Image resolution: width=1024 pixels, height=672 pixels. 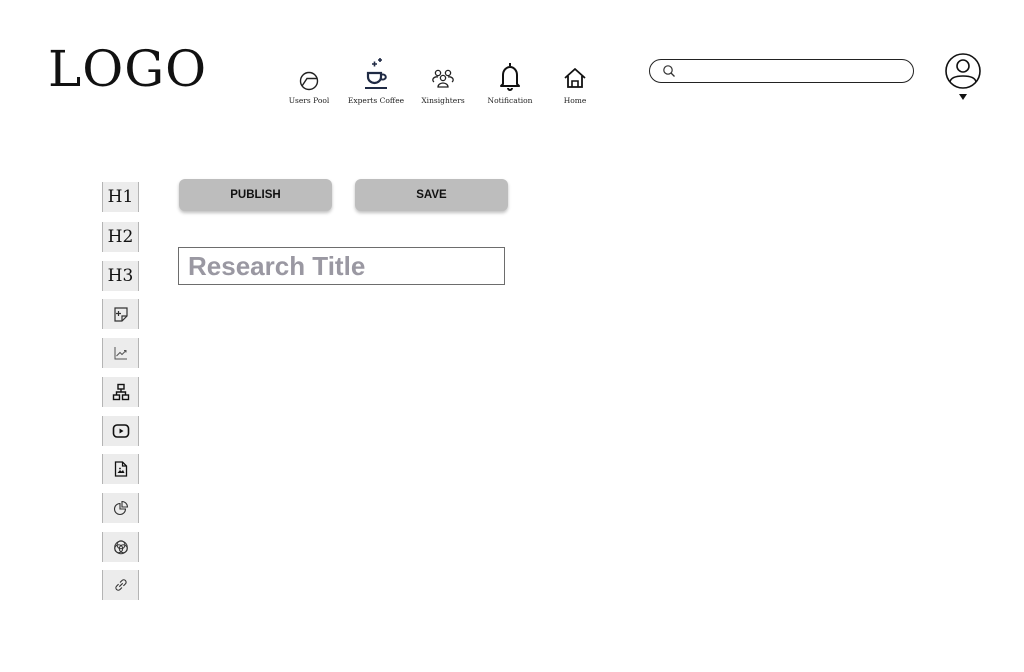 I want to click on nav-notification: Notification, so click(x=510, y=80).